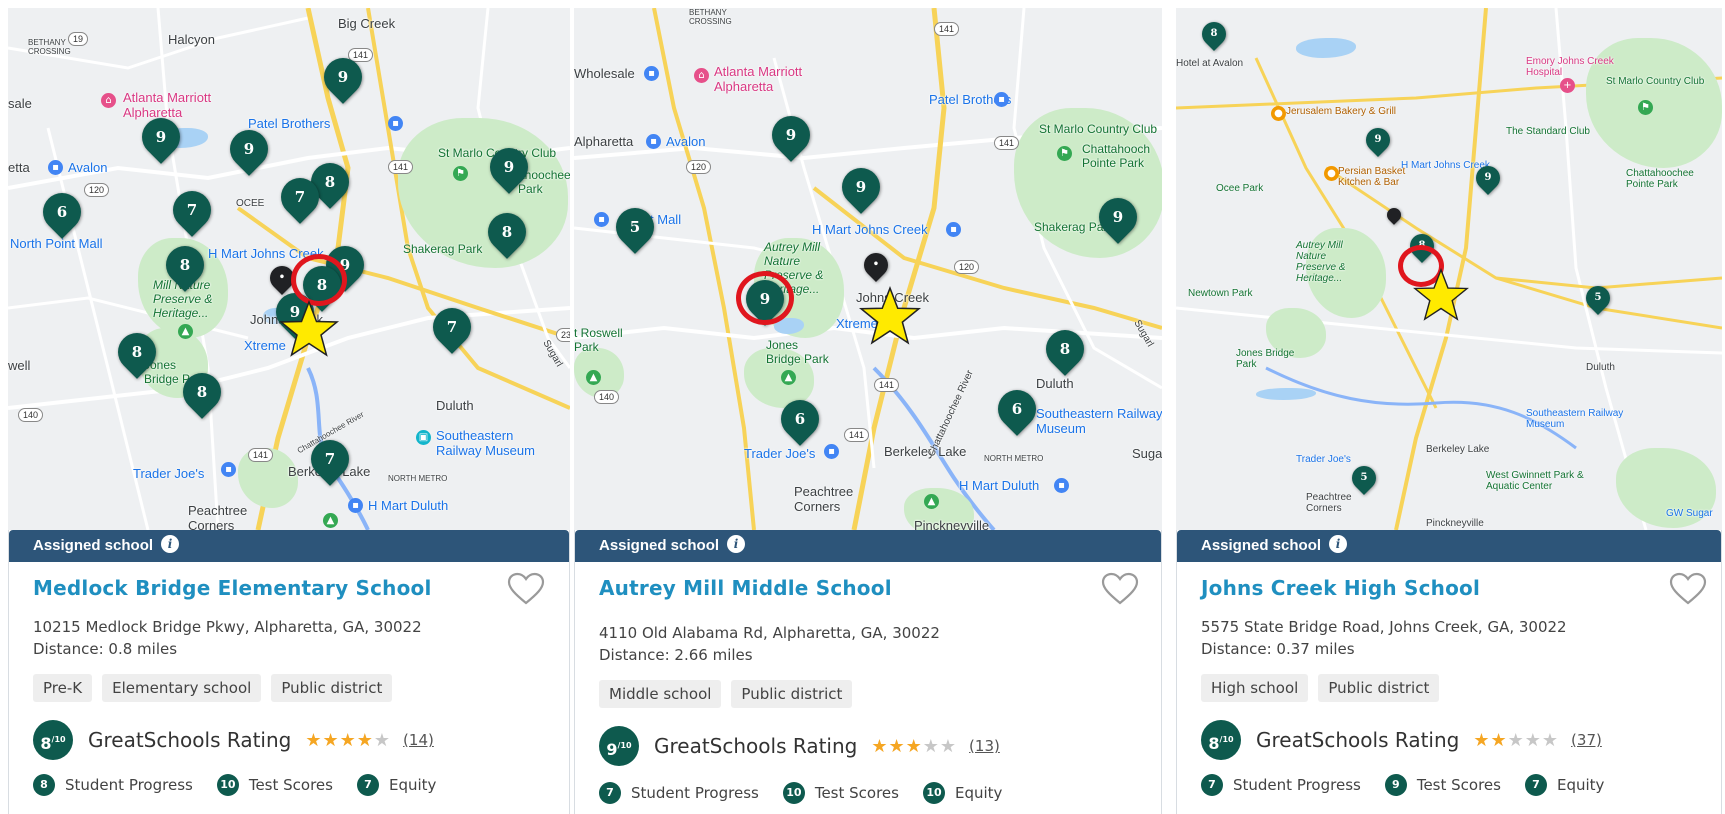  Describe the element at coordinates (1098, 129) in the screenshot. I see `map-label-st-marlo: St Marlo Country Club` at that location.